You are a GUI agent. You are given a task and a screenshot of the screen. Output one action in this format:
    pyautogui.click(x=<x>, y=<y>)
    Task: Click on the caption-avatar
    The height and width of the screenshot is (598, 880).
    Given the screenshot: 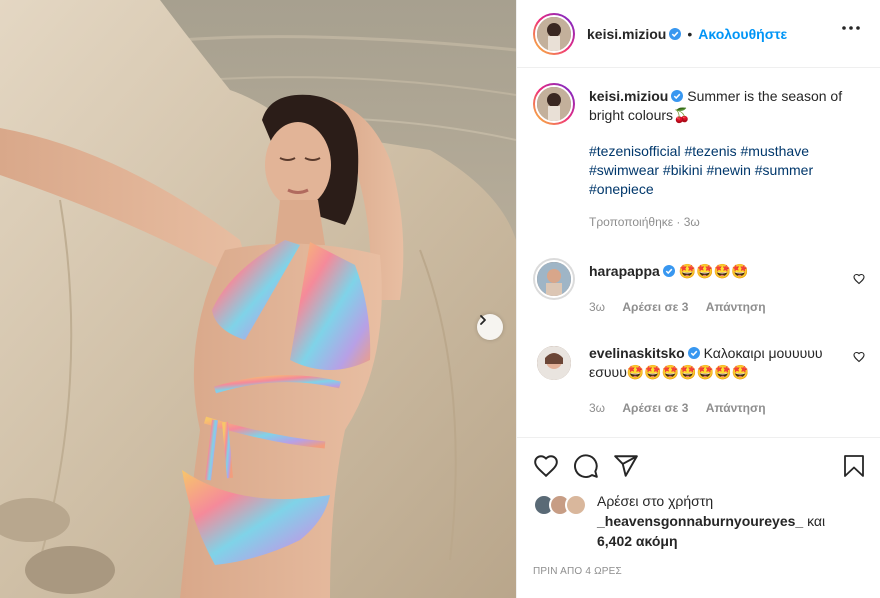 What is the action you would take?
    pyautogui.click(x=554, y=104)
    